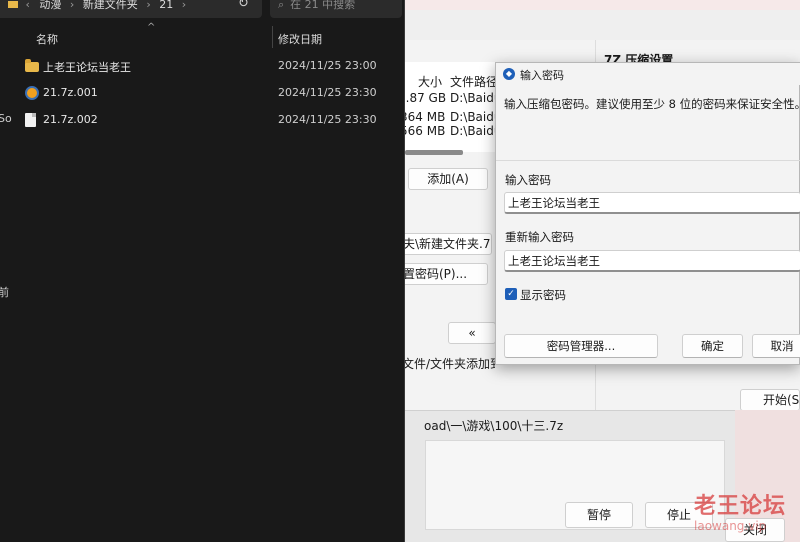 The height and width of the screenshot is (542, 800). I want to click on collapse-button: «, so click(472, 333).